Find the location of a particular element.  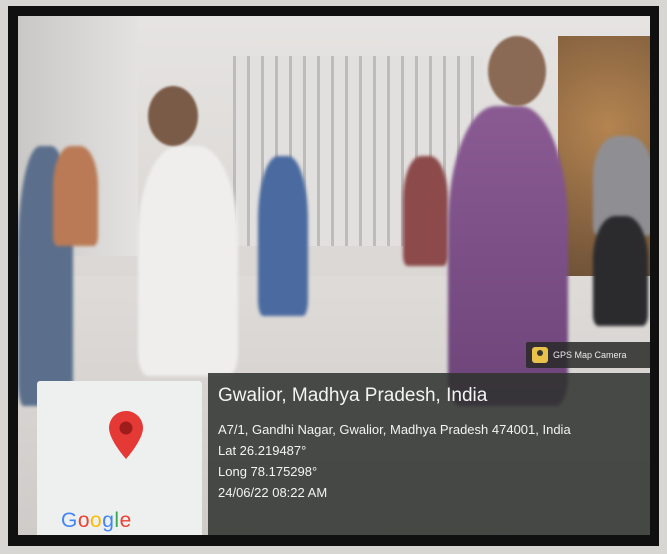

longitude-text: Long 78.175298° is located at coordinates (268, 471).